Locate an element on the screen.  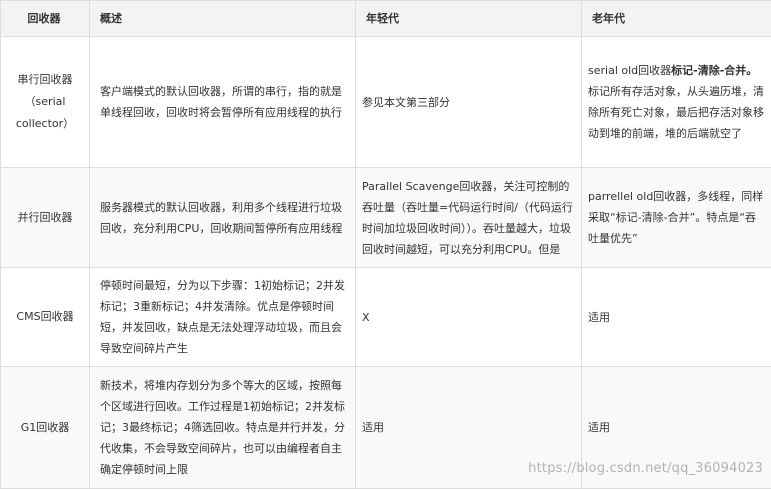
watermark-text: https://blog.csdn.net/qq_36094023 is located at coordinates (645, 468).